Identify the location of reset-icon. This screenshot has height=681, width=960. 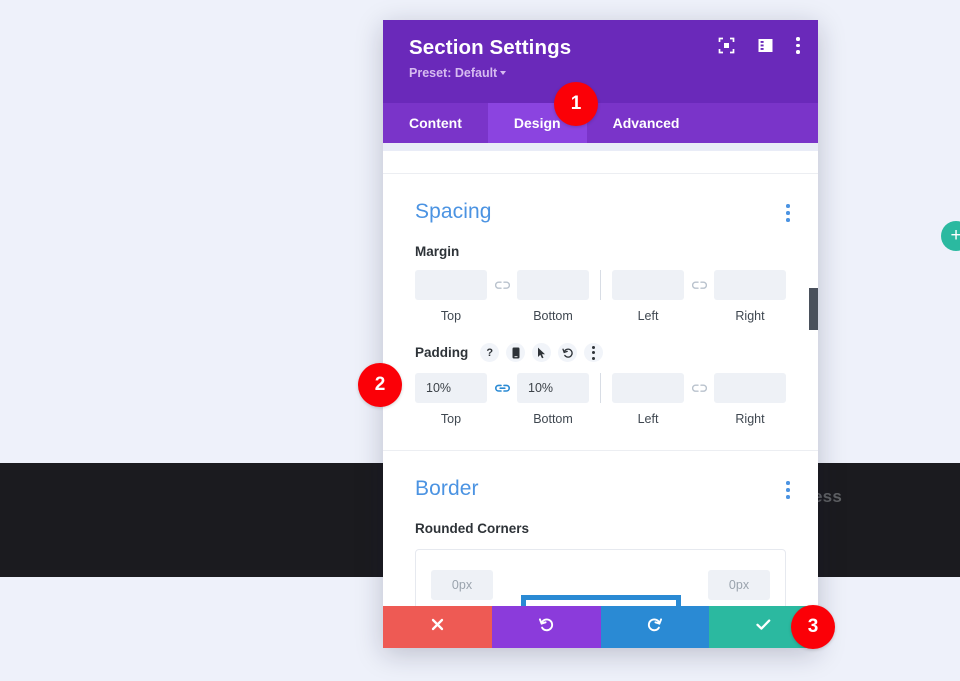
(568, 352).